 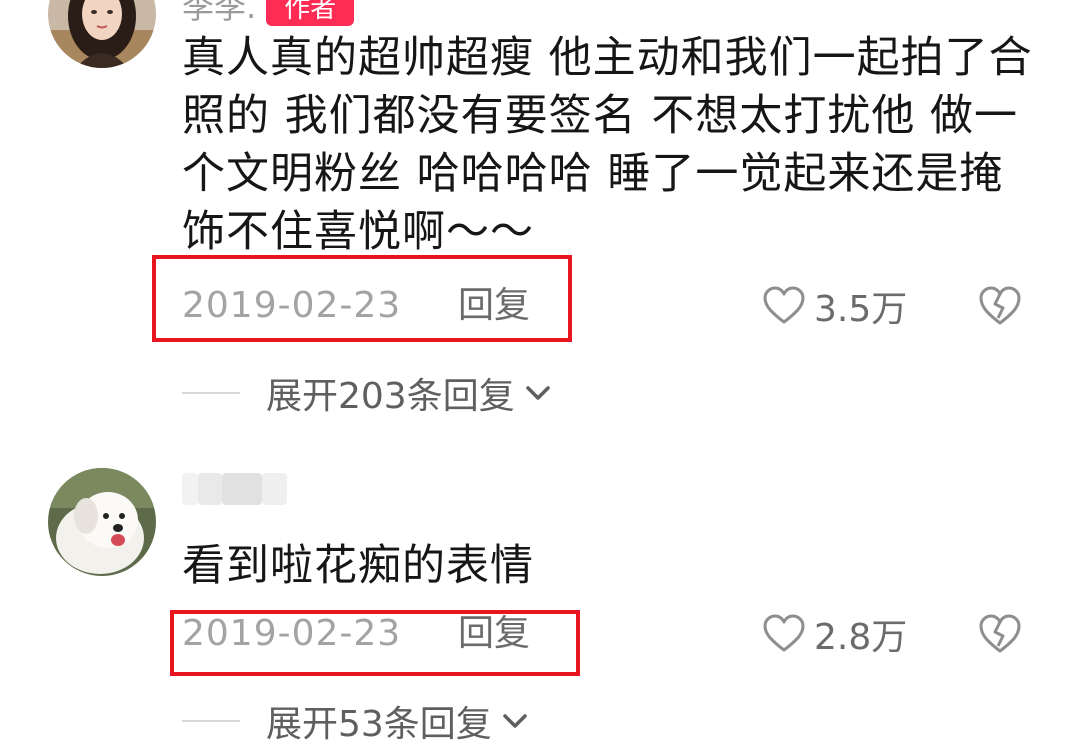 What do you see at coordinates (379, 722) in the screenshot?
I see `expand-replies-label: 展开53条回复` at bounding box center [379, 722].